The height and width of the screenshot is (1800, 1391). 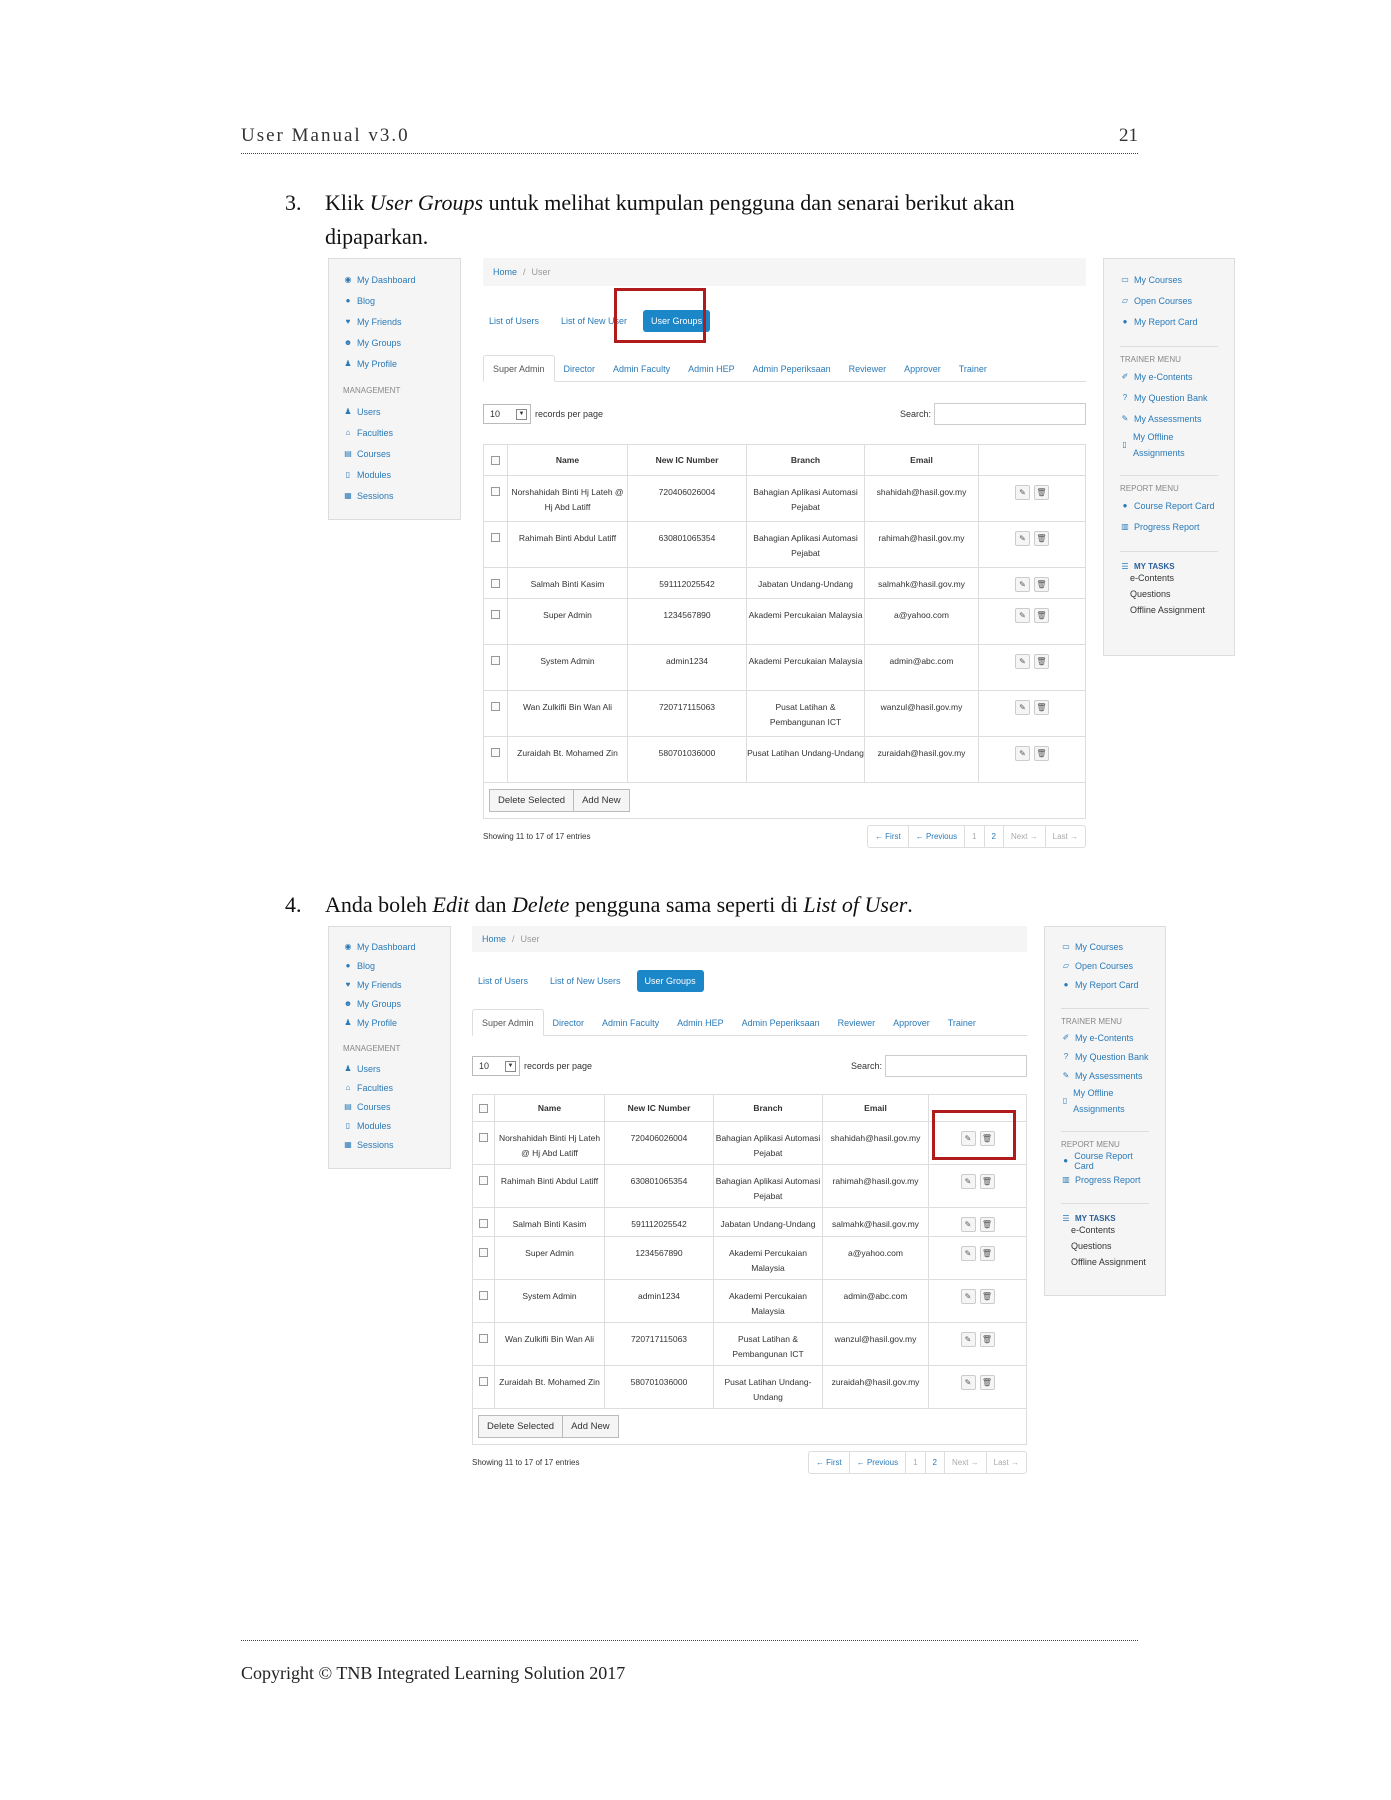 What do you see at coordinates (1169, 376) in the screenshot?
I see `nav-my-econtents: ✐ My e-Contents` at bounding box center [1169, 376].